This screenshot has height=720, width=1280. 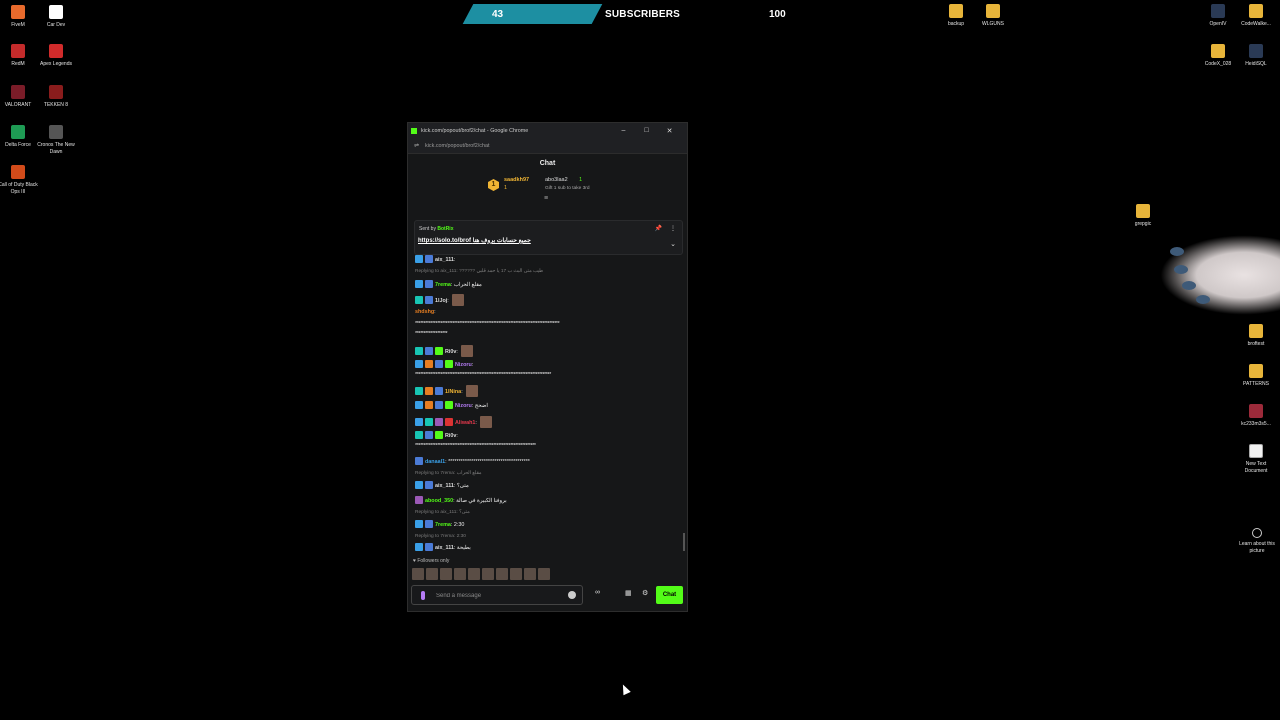 I want to click on followers-only-notice: ♥ Followers only, so click(x=431, y=561).